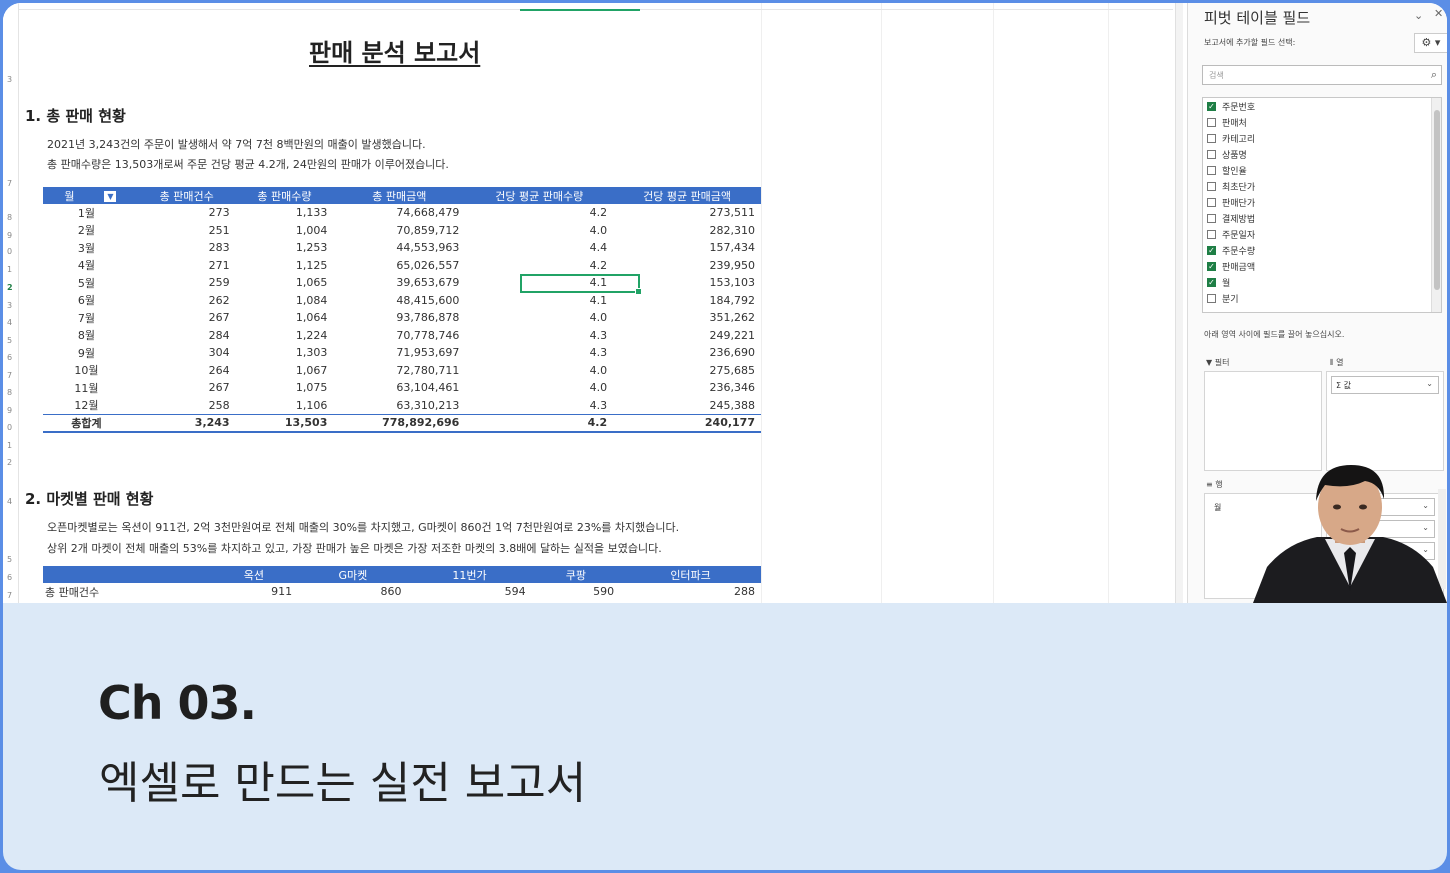  I want to click on table-cell: 63,310,213, so click(399, 406).